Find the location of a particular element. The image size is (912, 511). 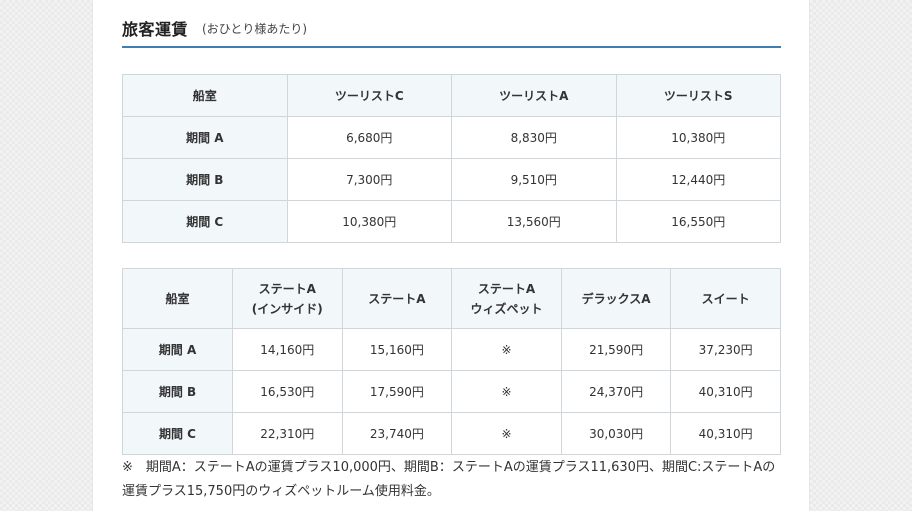

fare-cell: 23,740円 is located at coordinates (397, 433).